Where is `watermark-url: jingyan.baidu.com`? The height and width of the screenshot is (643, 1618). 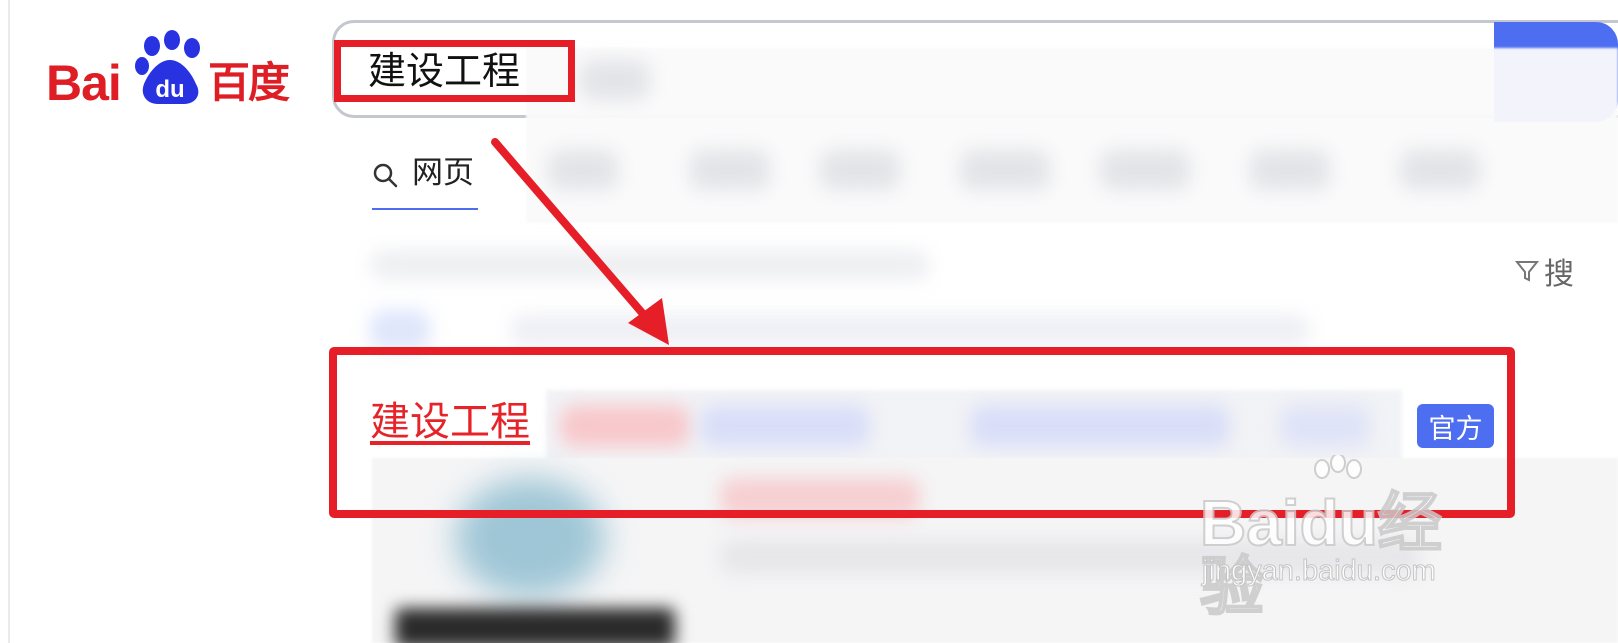 watermark-url: jingyan.baidu.com is located at coordinates (1319, 571).